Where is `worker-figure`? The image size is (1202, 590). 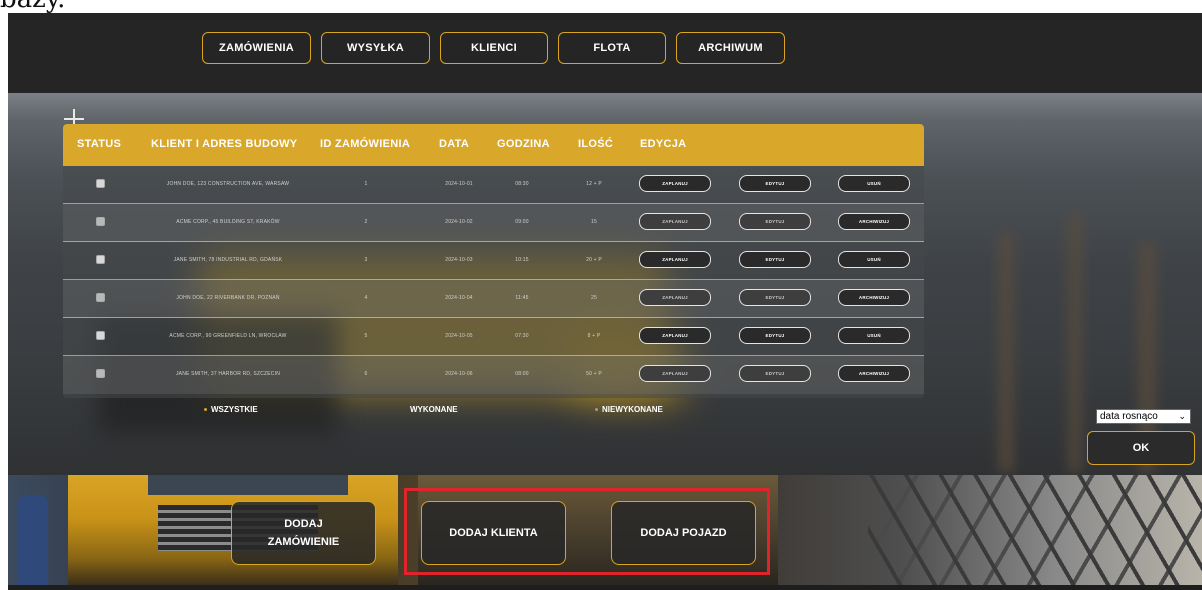 worker-figure is located at coordinates (33, 540).